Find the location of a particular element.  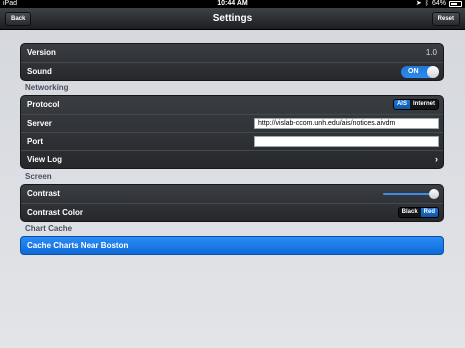

sound-label: Sound is located at coordinates (39, 71).